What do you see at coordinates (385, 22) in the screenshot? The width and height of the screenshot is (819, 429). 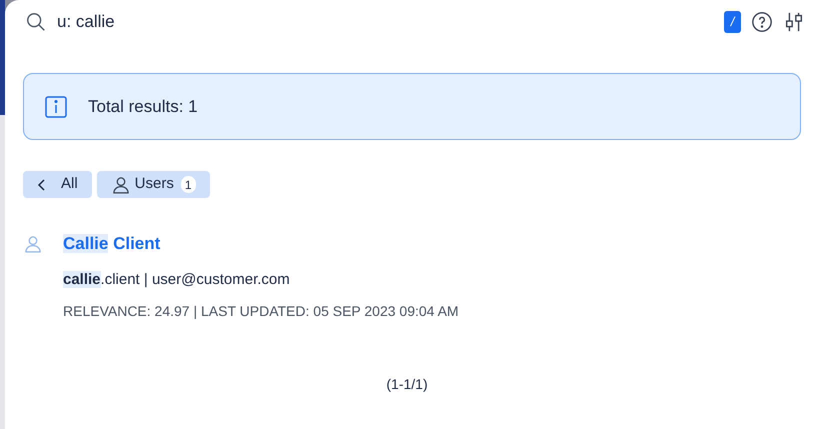 I see `search-field: u: callie` at bounding box center [385, 22].